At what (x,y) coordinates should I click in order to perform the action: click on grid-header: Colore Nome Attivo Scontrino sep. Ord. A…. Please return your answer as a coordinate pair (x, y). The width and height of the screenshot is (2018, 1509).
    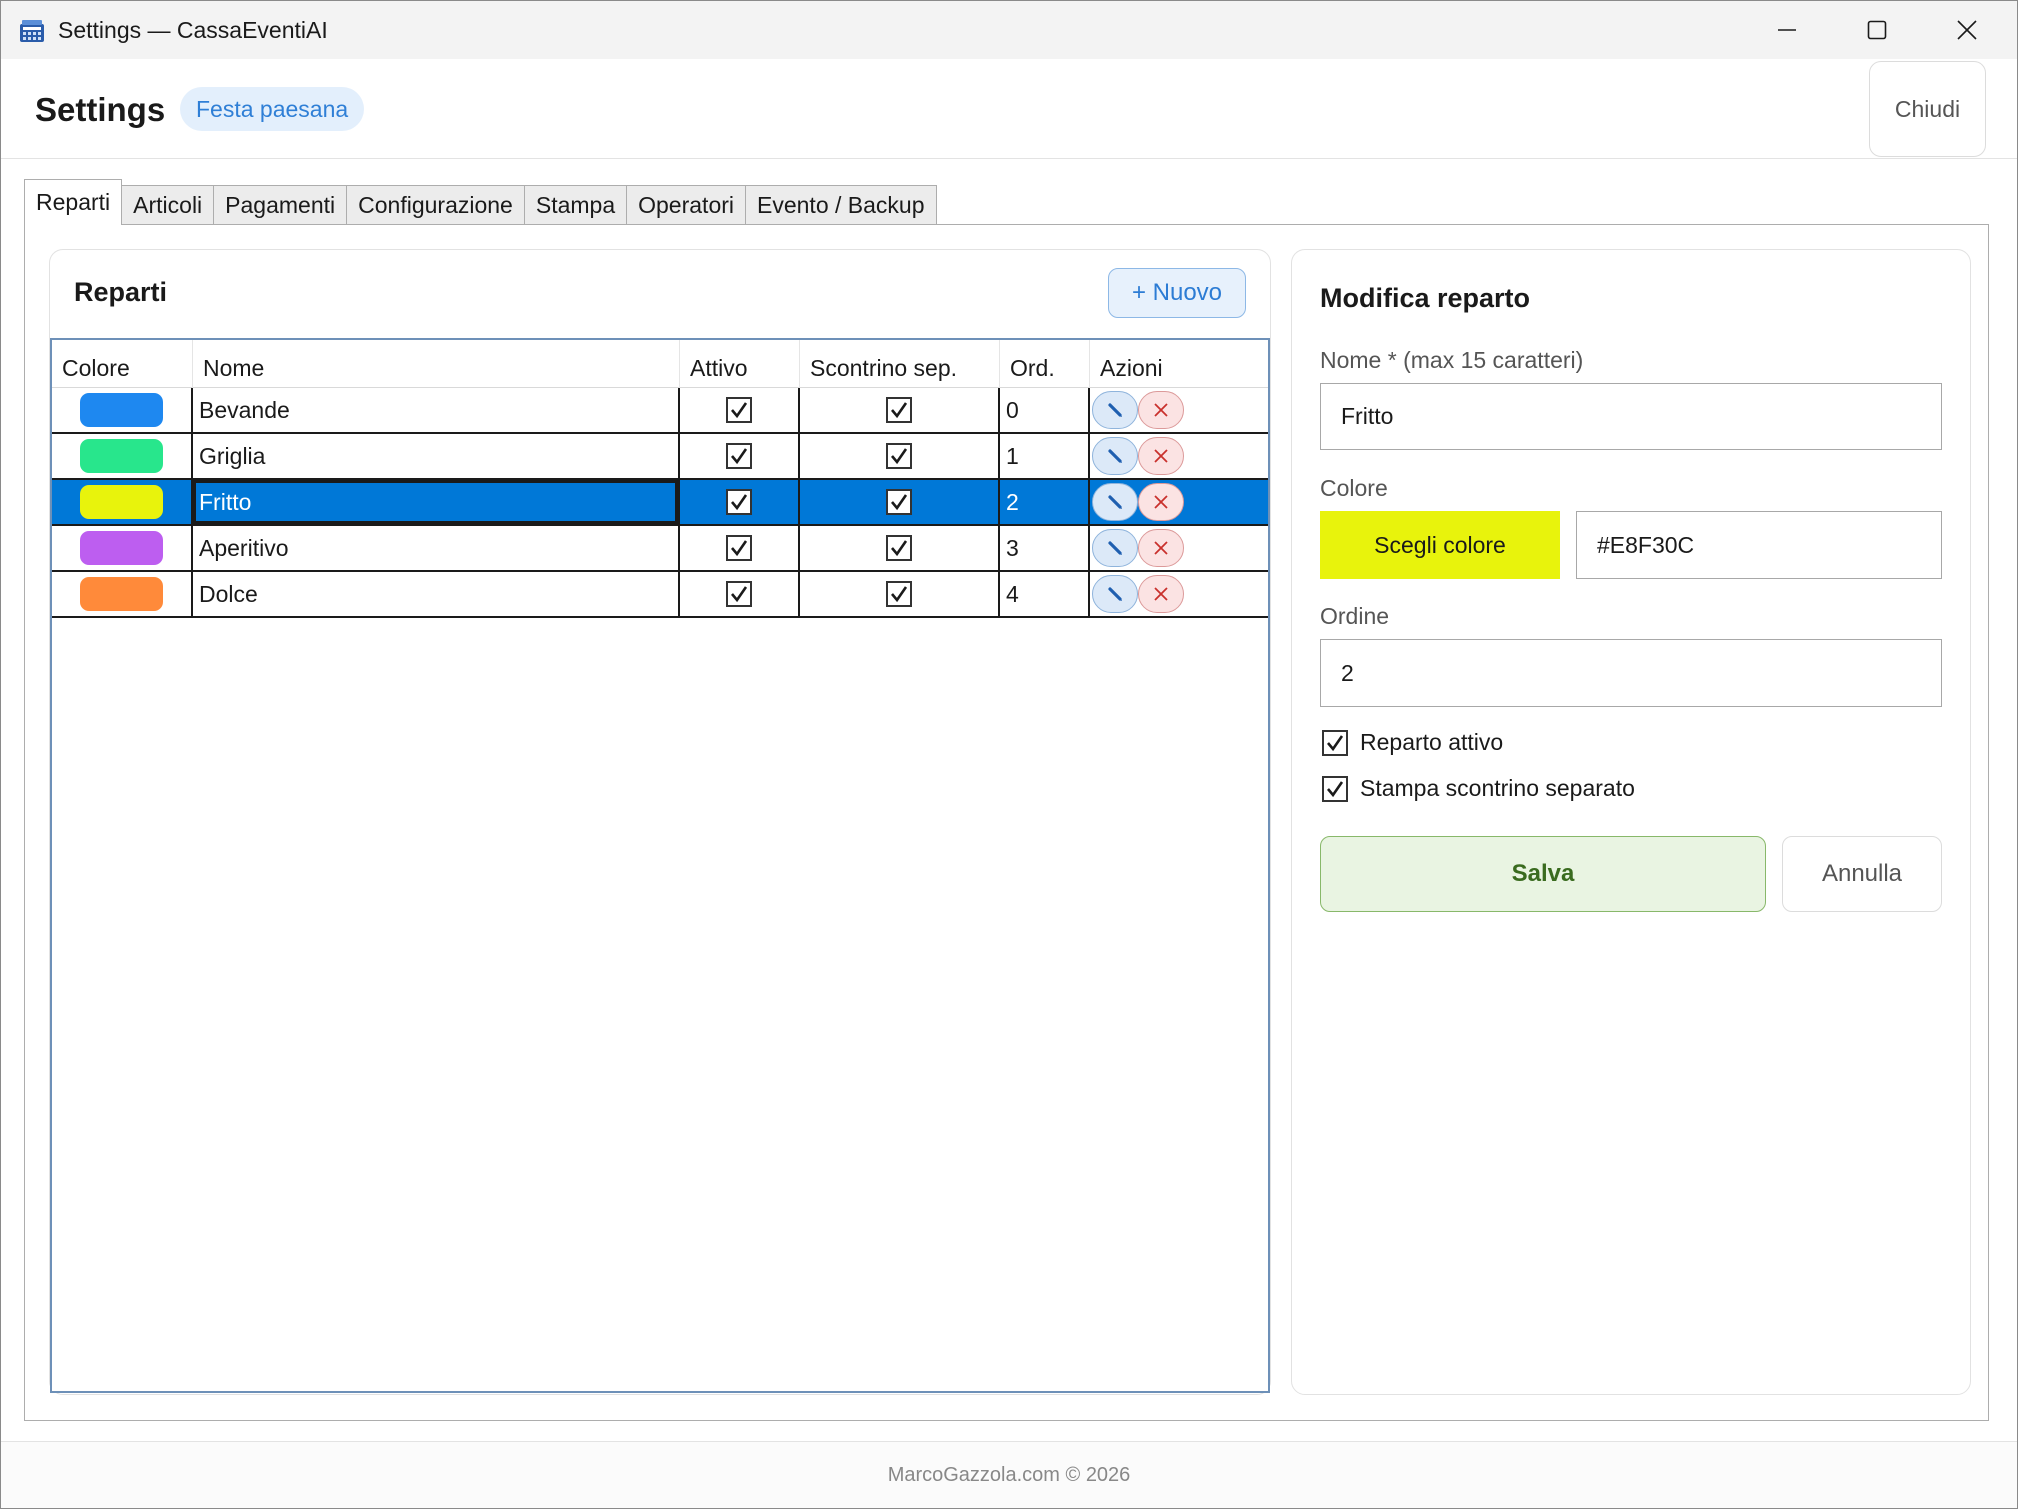
    Looking at the image, I should click on (660, 364).